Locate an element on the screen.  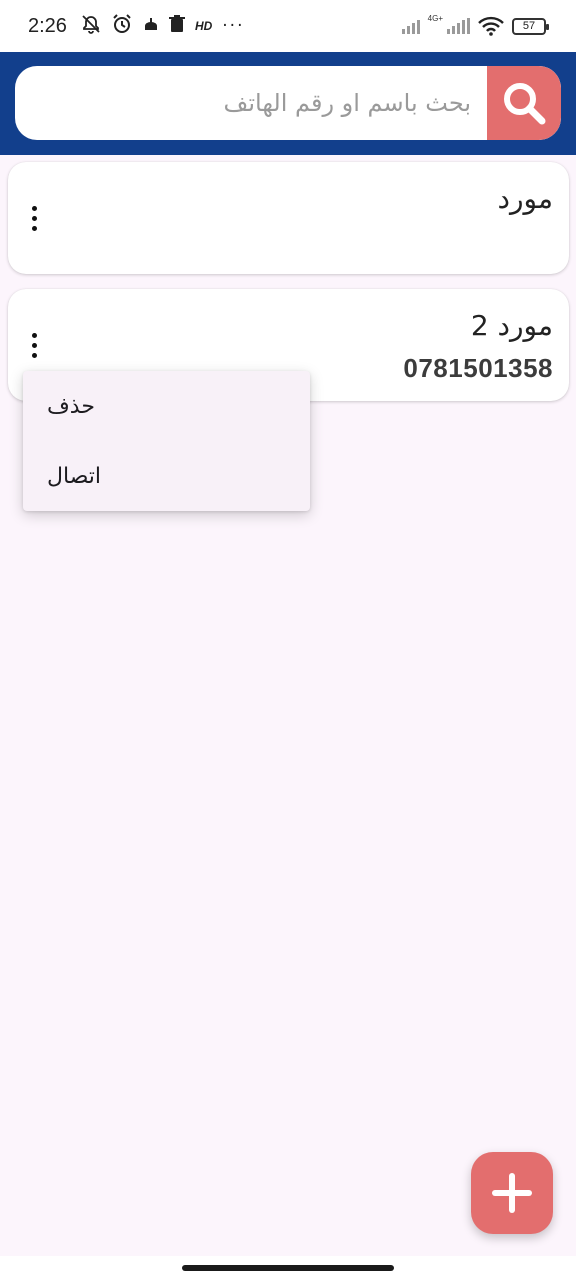
hd-icon: HD is located at coordinates (203, 26).